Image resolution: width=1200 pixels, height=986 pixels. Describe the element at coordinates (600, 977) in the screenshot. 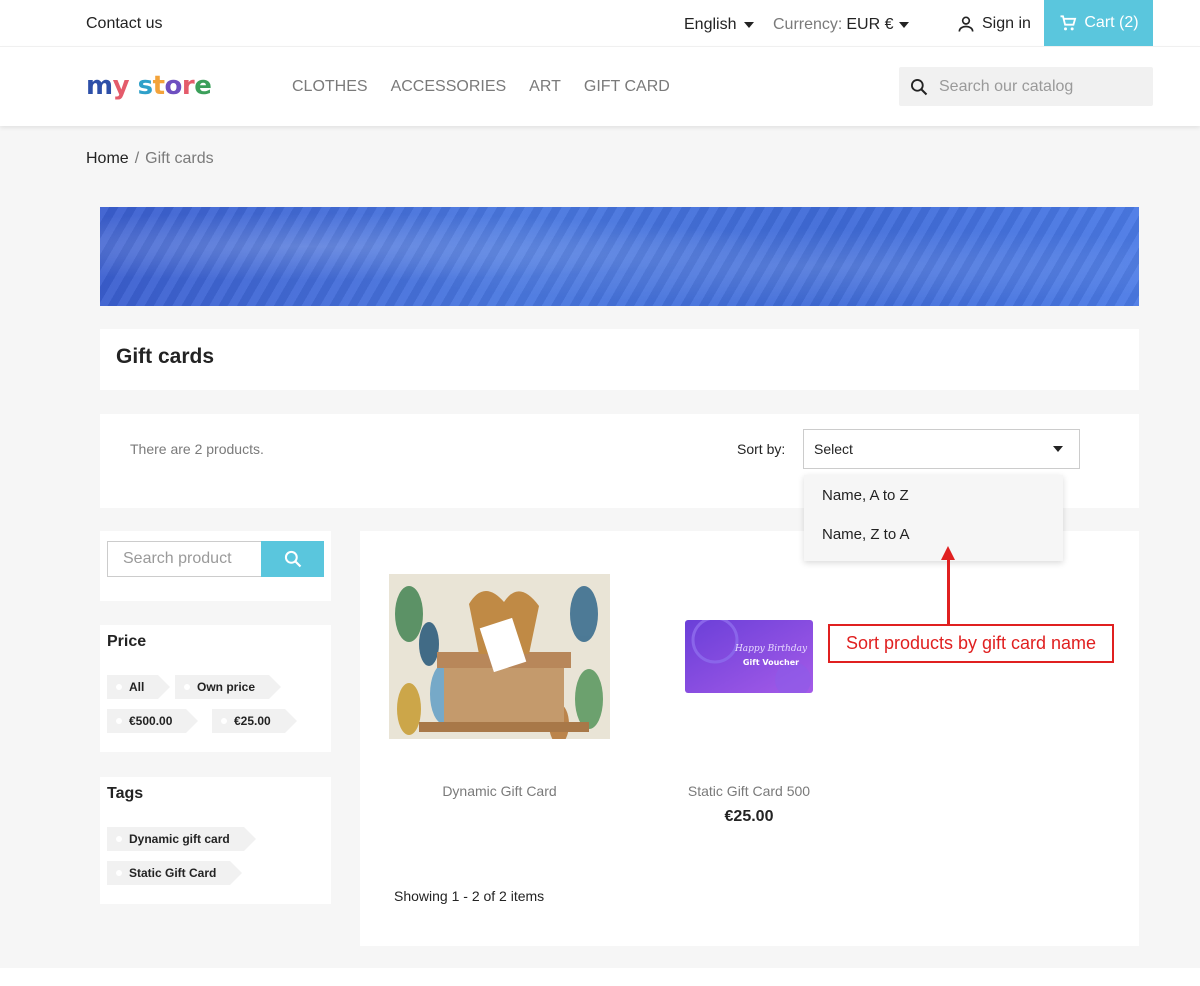

I see `footer-strip` at that location.